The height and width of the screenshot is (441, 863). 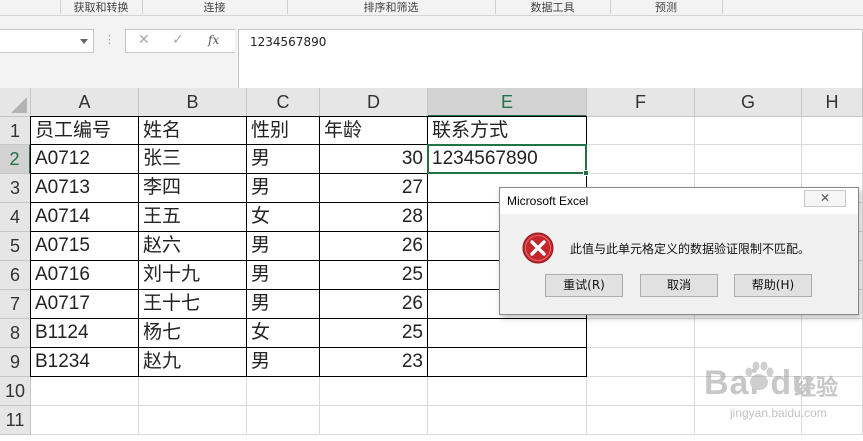 I want to click on retry-button: 重试(R), so click(x=584, y=285).